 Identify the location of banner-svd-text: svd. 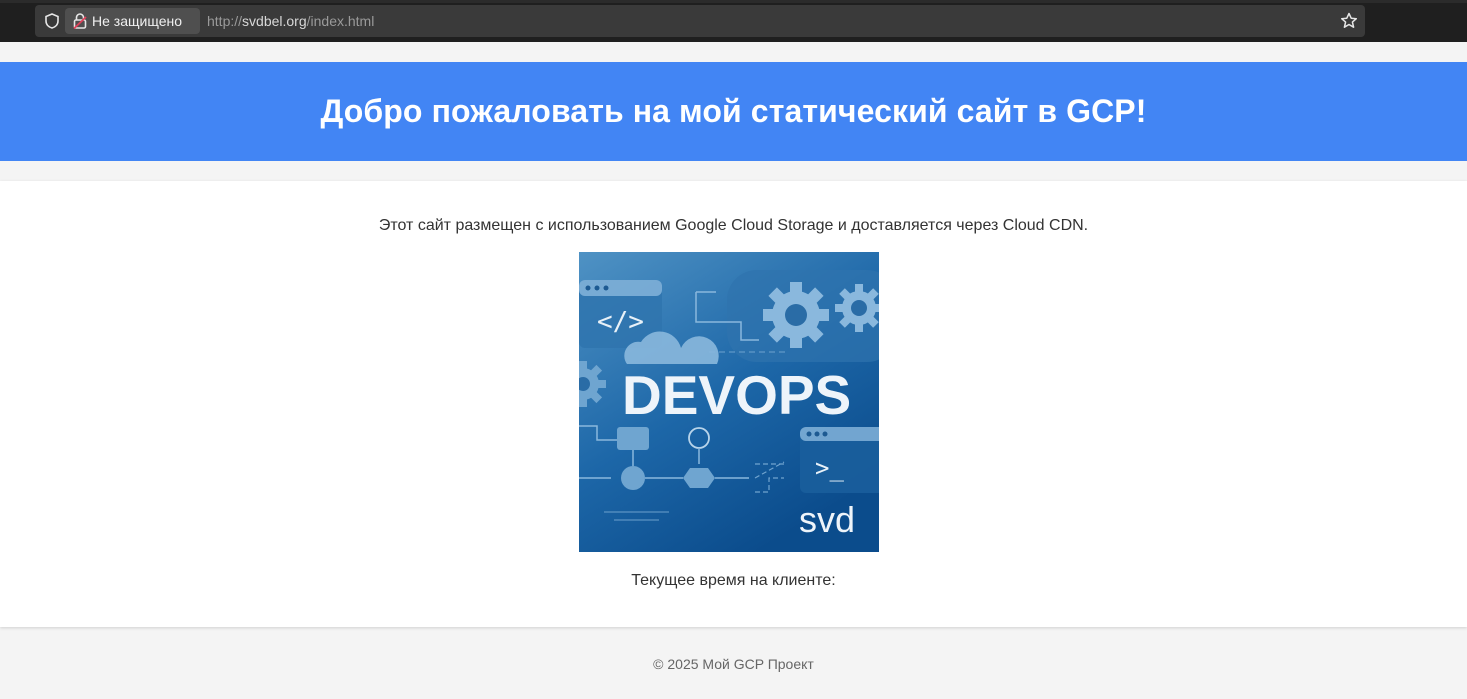
(827, 519).